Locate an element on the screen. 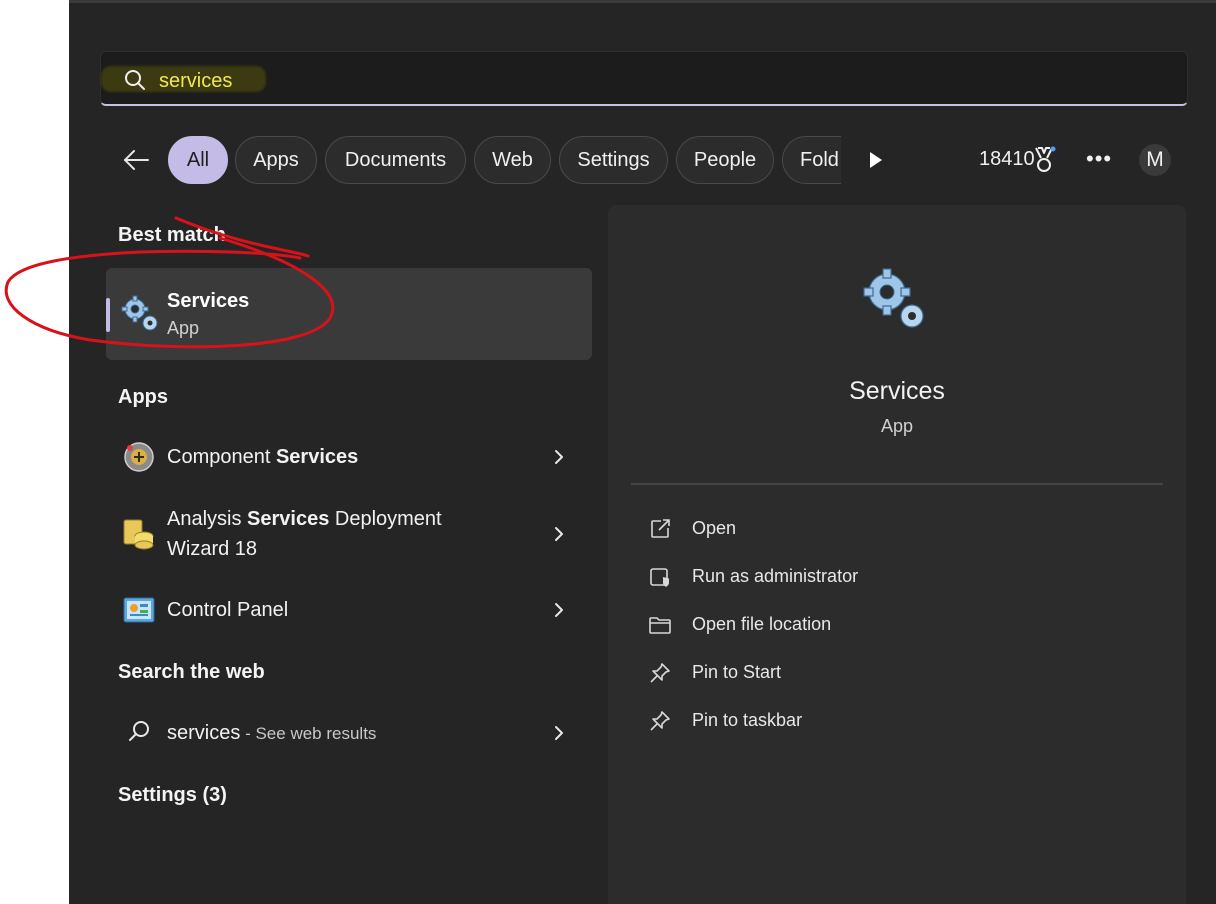 Image resolution: width=1216 pixels, height=904 pixels. component-services-icon is located at coordinates (139, 457).